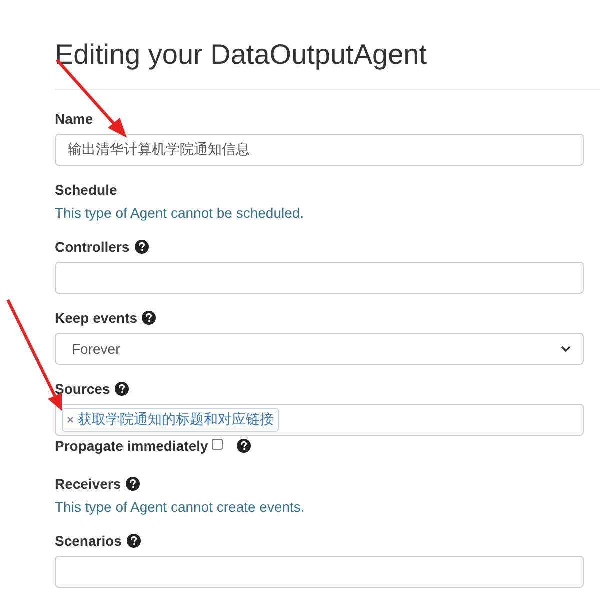 This screenshot has width=600, height=606. Describe the element at coordinates (86, 190) in the screenshot. I see `field-label: Schedule` at that location.